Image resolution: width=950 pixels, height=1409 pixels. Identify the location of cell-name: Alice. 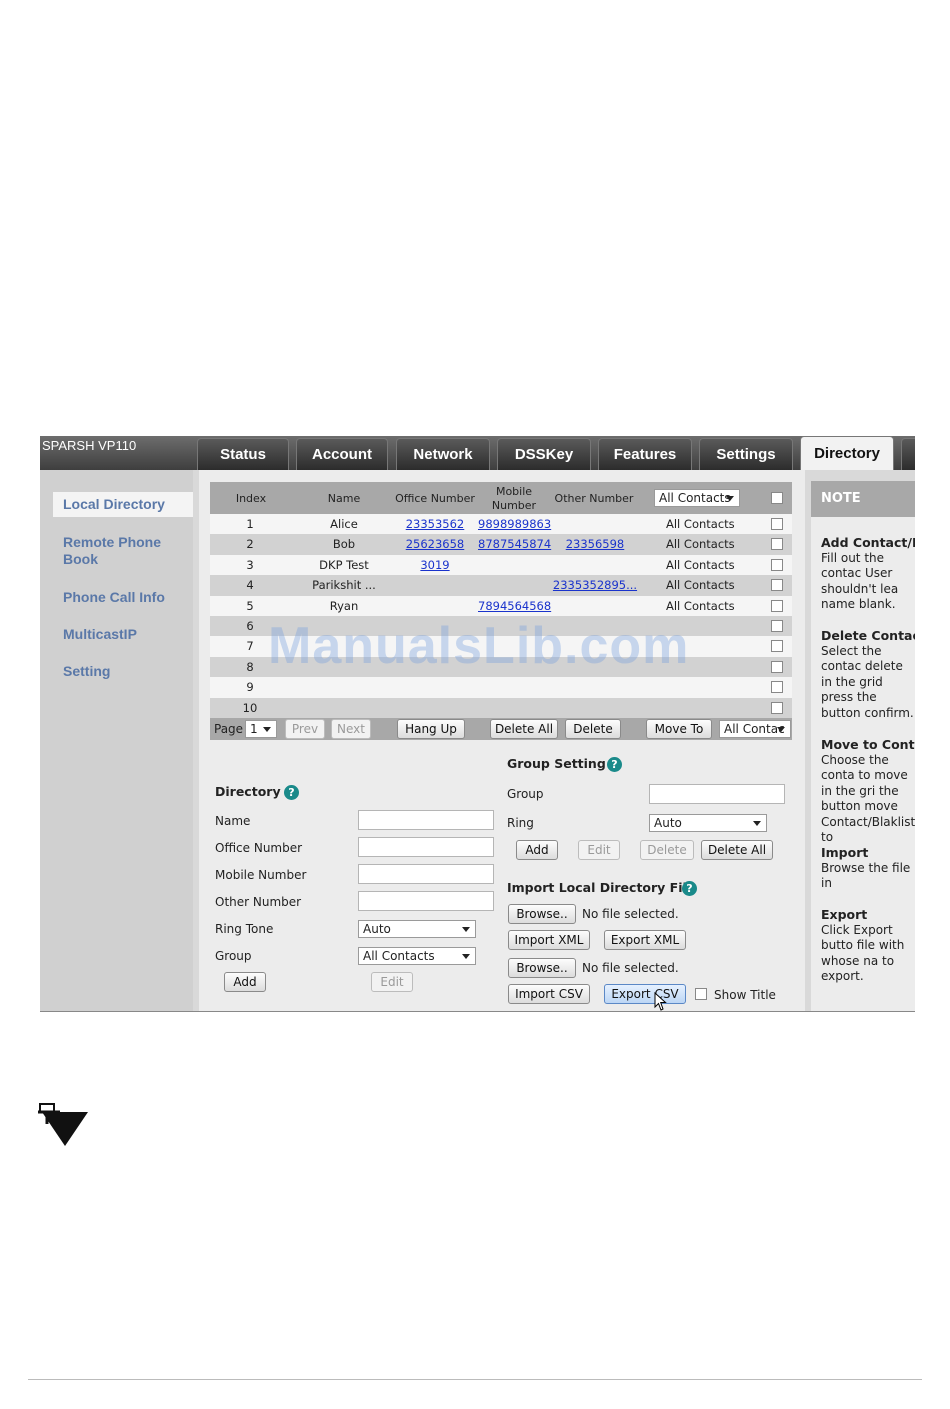
(344, 524).